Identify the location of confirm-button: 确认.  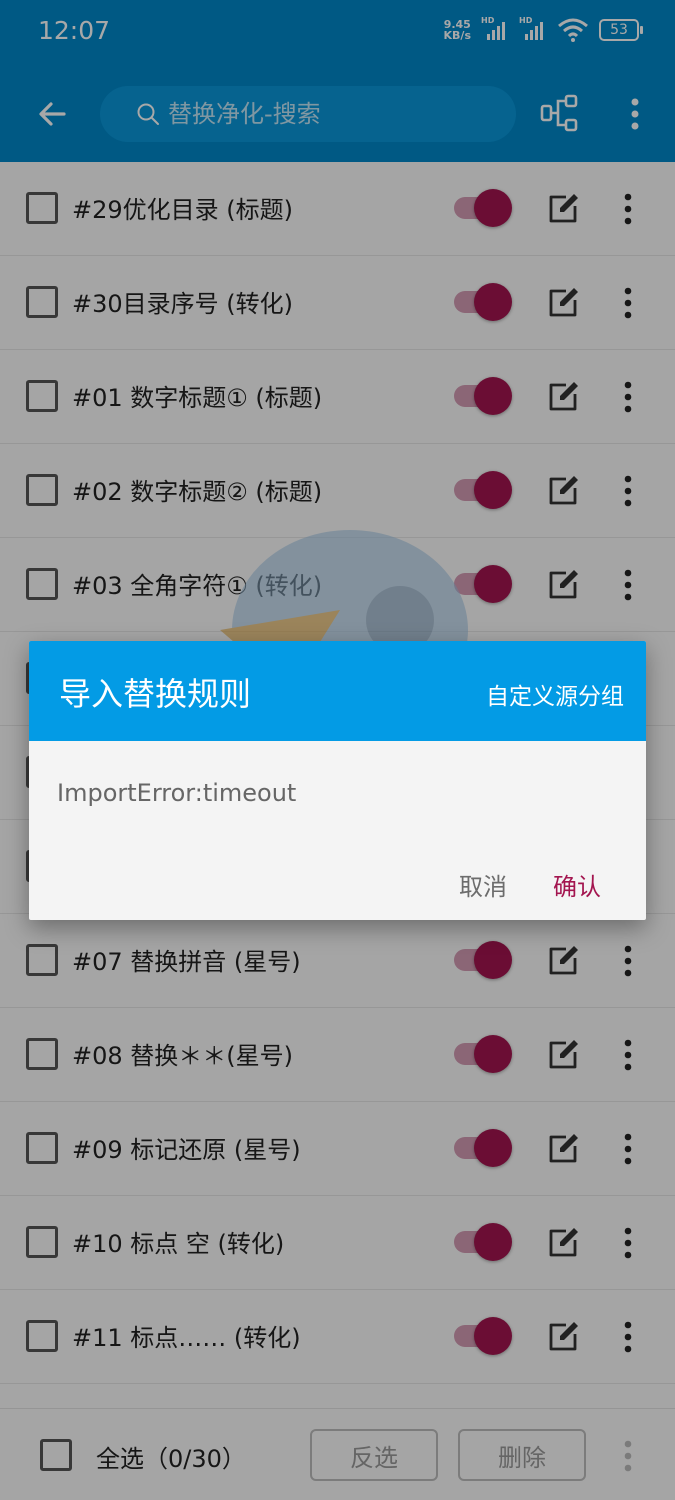
(577, 884).